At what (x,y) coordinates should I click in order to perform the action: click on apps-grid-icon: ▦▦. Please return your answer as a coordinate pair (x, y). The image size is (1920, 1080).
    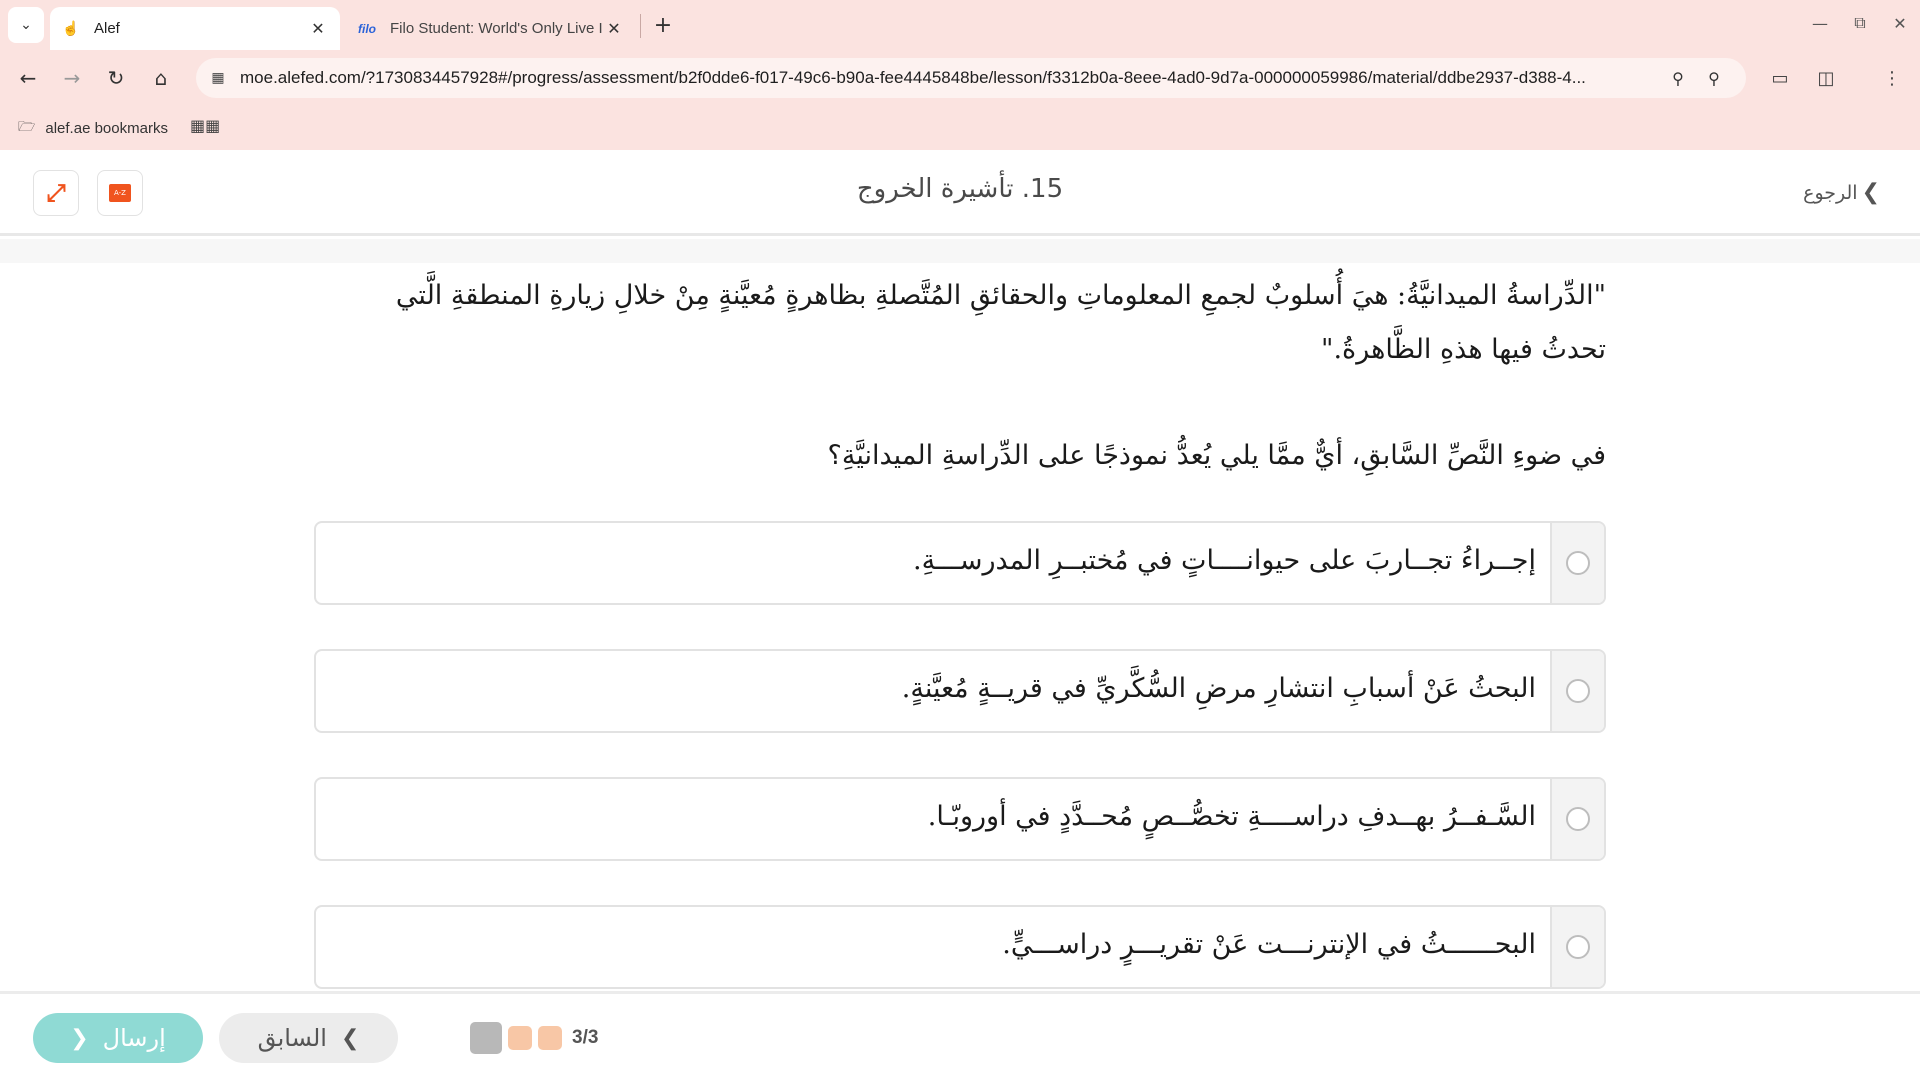
    Looking at the image, I should click on (205, 125).